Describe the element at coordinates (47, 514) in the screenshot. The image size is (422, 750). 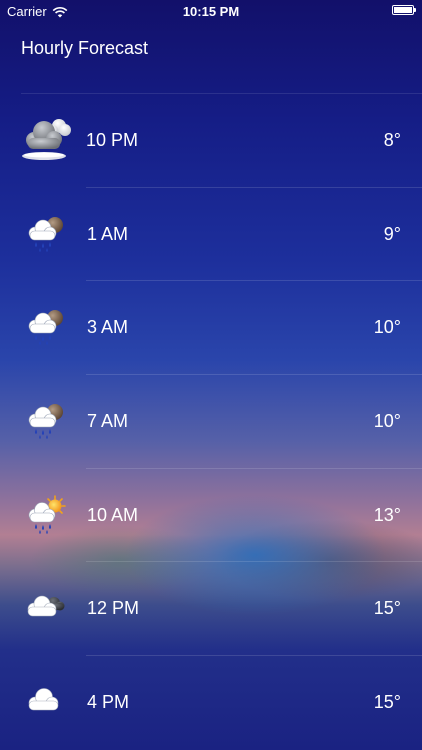
I see `sun-rain-icon` at that location.